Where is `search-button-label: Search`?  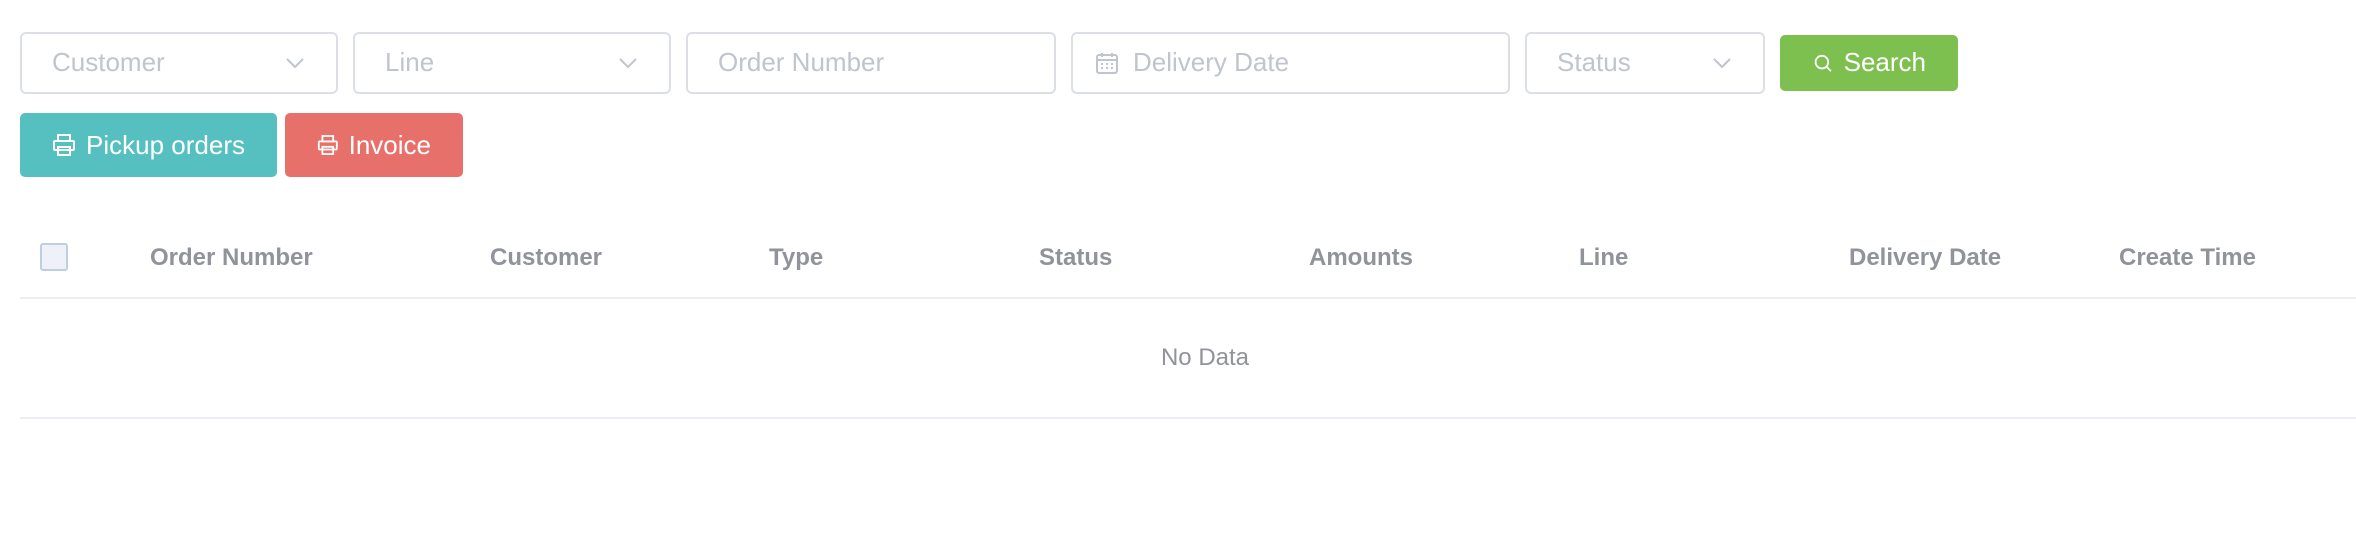 search-button-label: Search is located at coordinates (1884, 62).